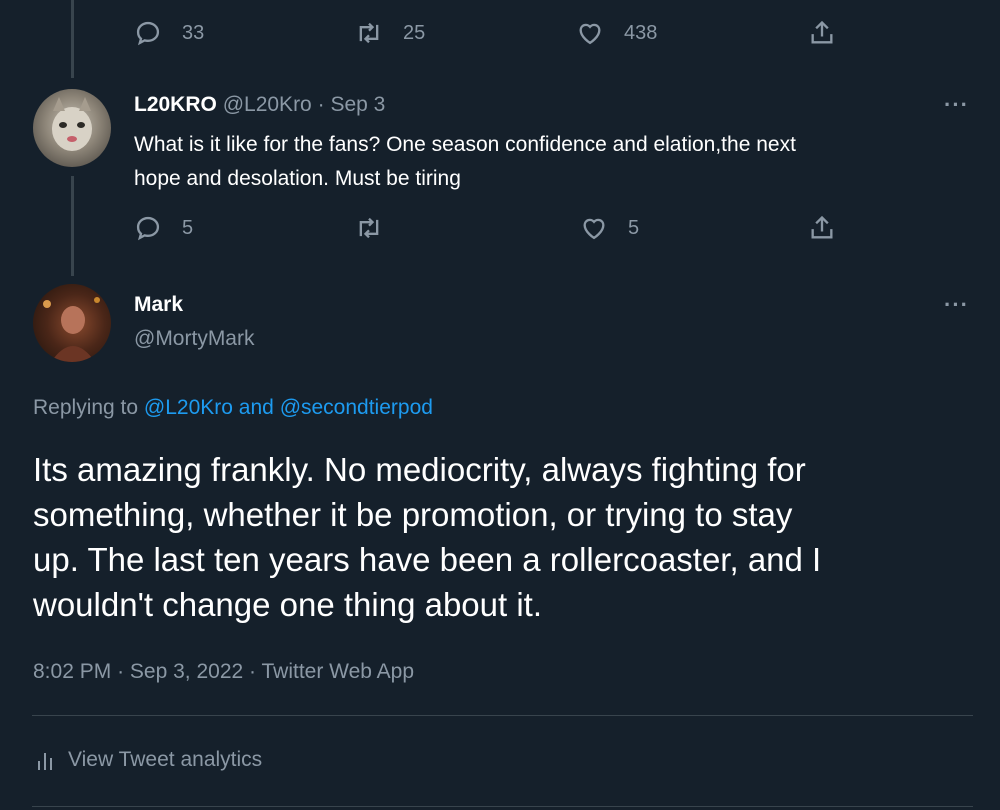  I want to click on reply-action: 33, so click(169, 33).